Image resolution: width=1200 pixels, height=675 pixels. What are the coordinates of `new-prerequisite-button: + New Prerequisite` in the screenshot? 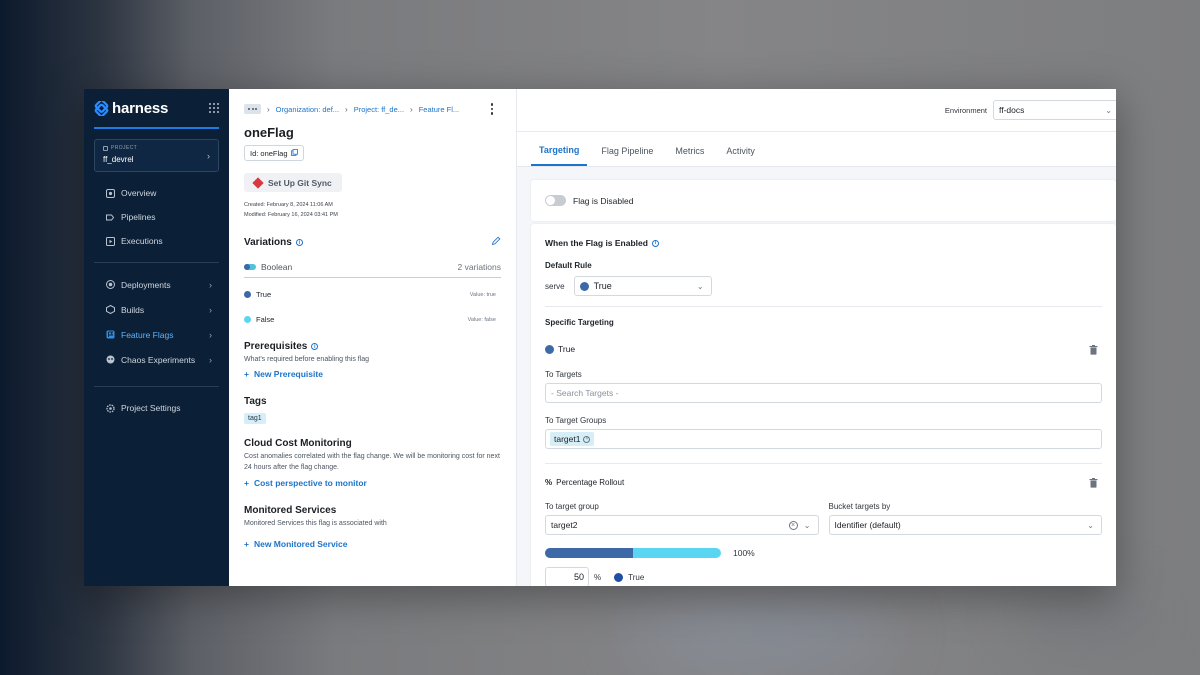 It's located at (372, 374).